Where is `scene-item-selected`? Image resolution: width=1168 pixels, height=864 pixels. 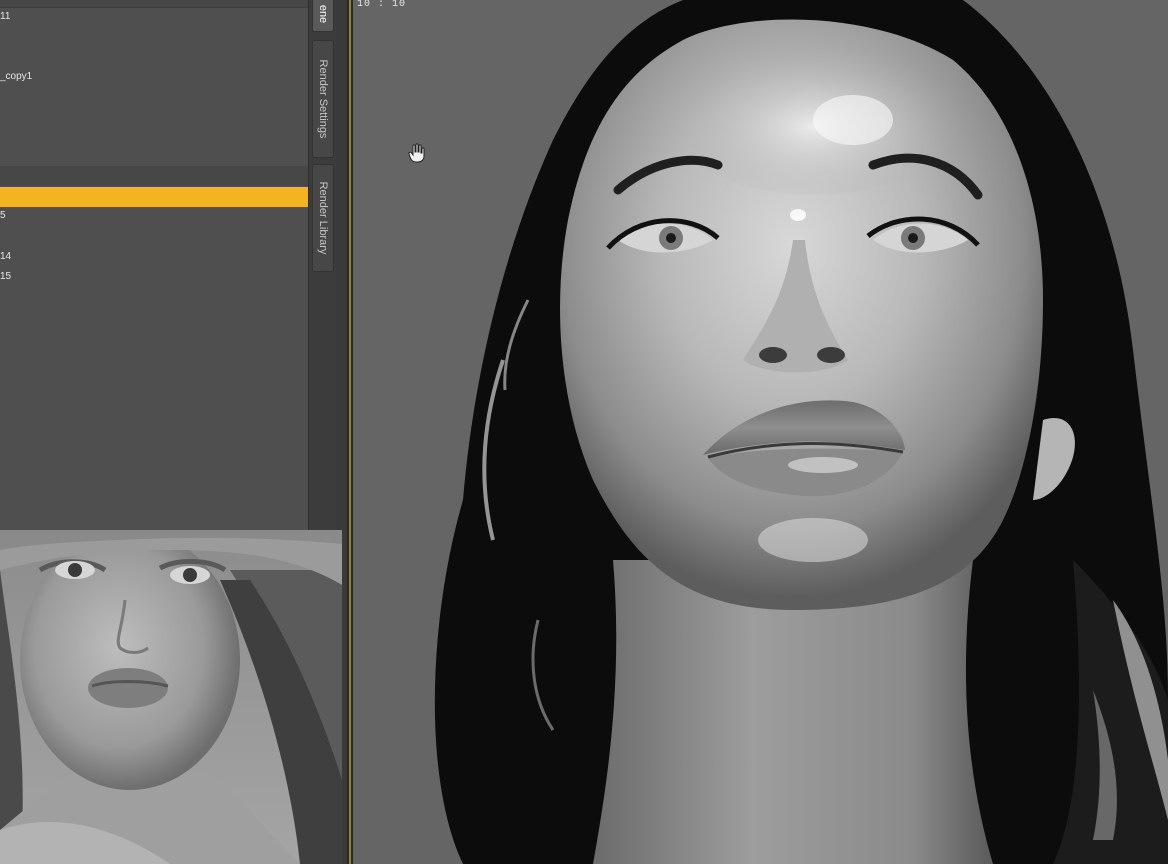 scene-item-selected is located at coordinates (154, 197).